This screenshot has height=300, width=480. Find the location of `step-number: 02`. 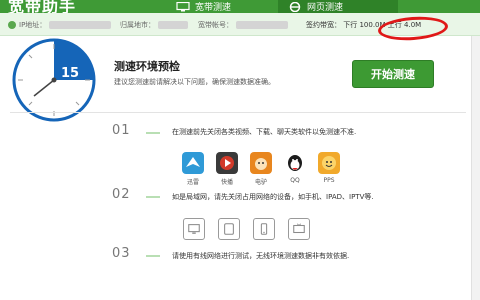

step-number: 02 is located at coordinates (121, 194).